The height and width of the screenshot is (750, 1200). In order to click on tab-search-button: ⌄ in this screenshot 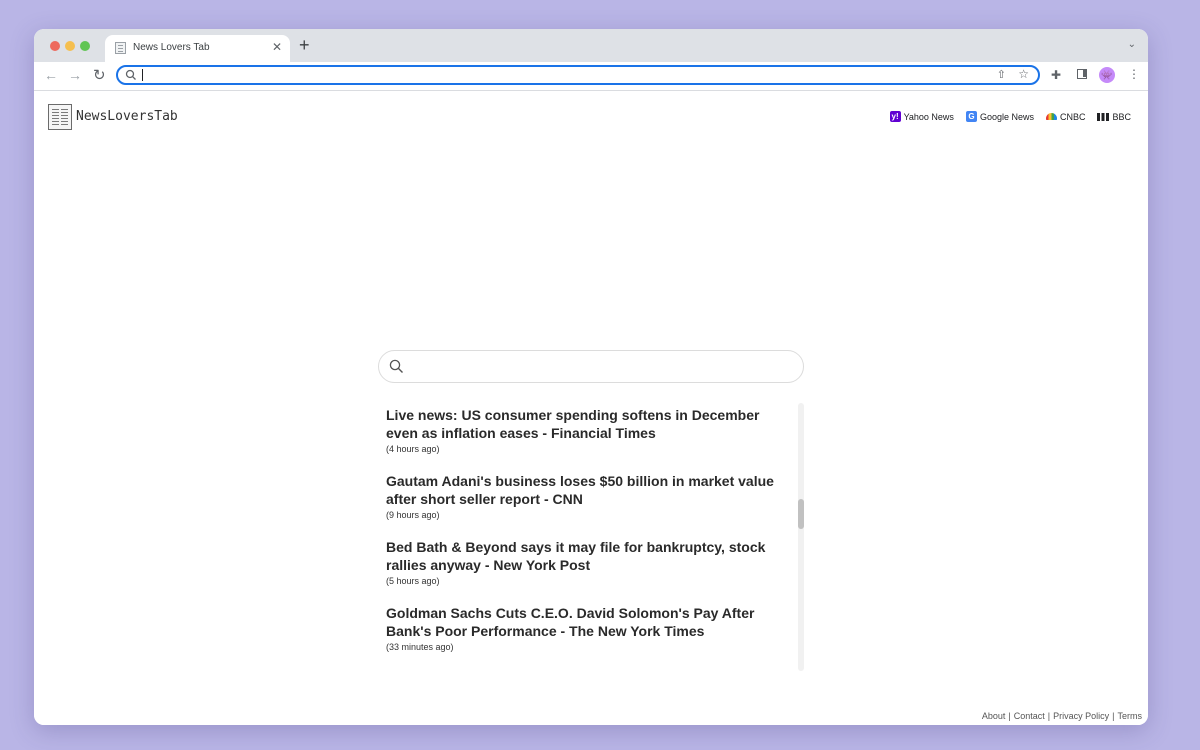, I will do `click(1132, 44)`.